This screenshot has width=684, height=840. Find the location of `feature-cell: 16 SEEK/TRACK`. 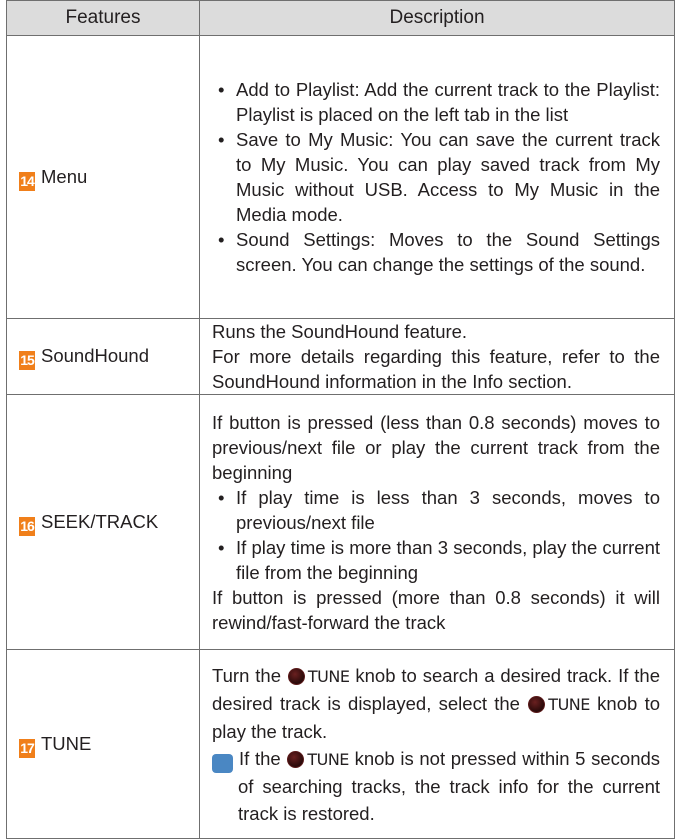

feature-cell: 16 SEEK/TRACK is located at coordinates (103, 522).